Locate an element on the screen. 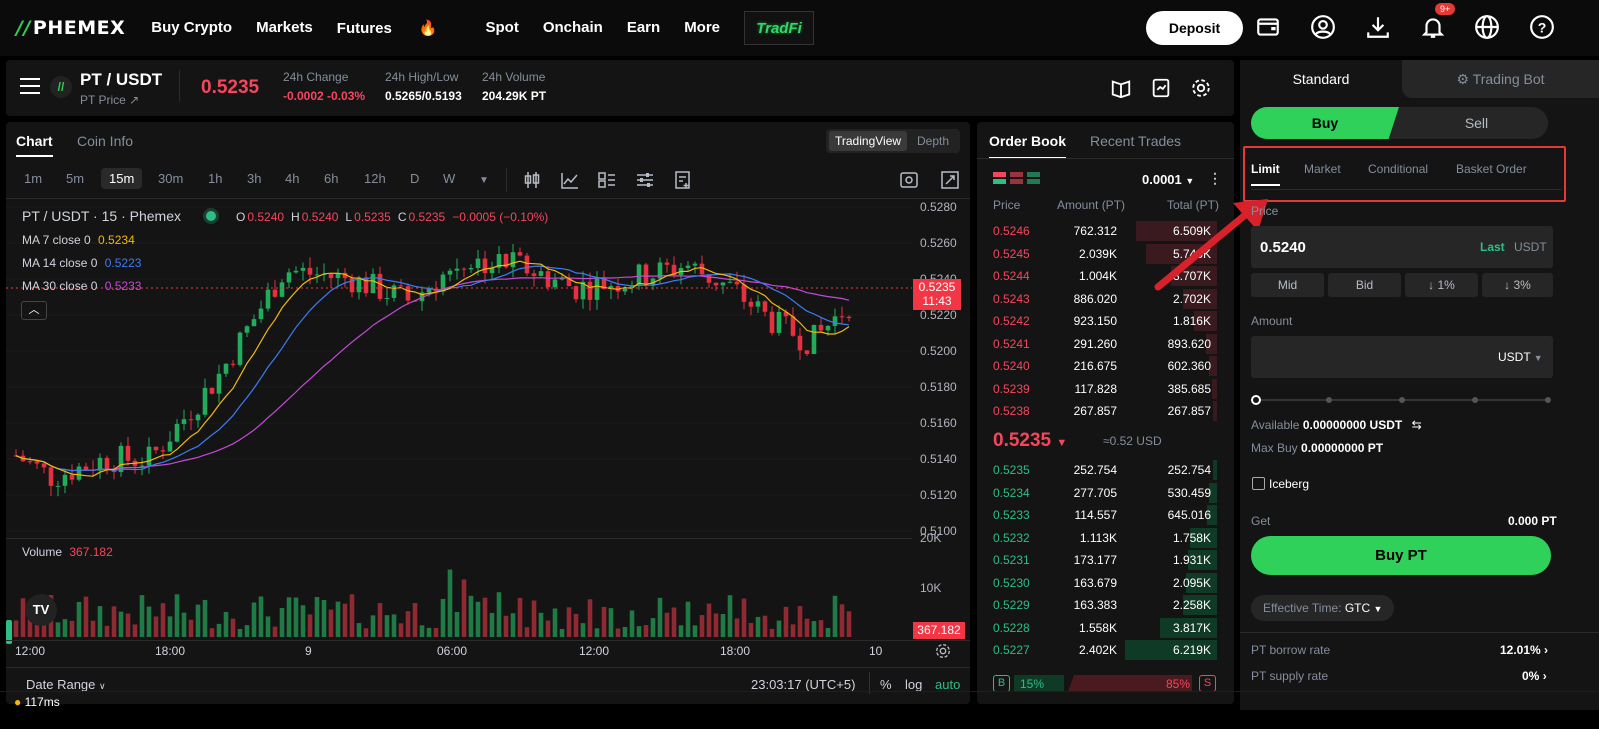 The height and width of the screenshot is (729, 1599). ob-mid-price: 0.5235 ▼ is located at coordinates (1030, 441).